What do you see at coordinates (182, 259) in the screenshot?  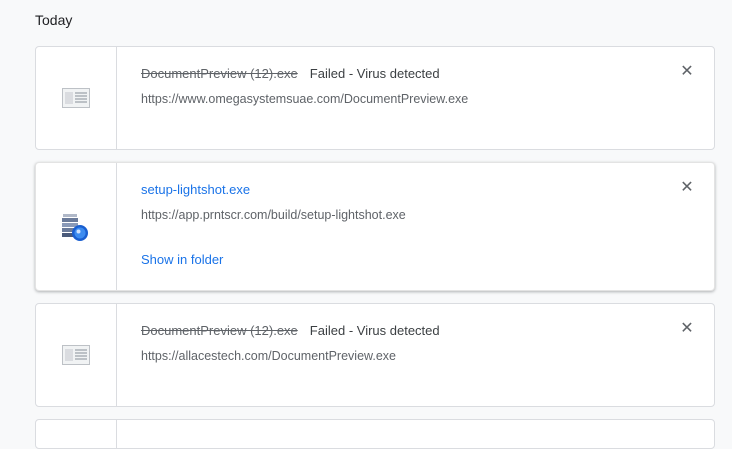 I see `show-in-folder-link: Show in folder` at bounding box center [182, 259].